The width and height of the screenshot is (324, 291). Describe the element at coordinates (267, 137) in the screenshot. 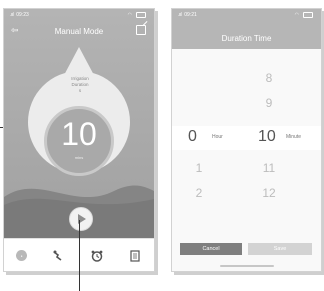

I see `minute-selected: 10` at that location.